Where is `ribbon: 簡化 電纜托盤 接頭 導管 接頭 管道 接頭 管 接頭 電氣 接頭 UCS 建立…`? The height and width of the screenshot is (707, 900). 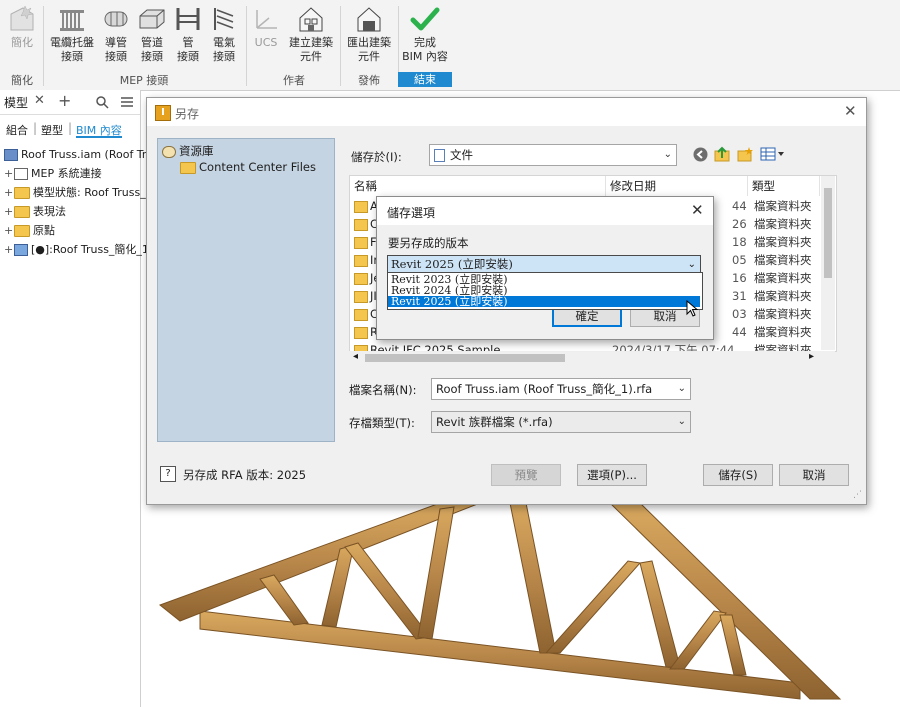 ribbon: 簡化 電纜托盤 接頭 導管 接頭 管道 接頭 管 接頭 電氣 接頭 UCS 建立… is located at coordinates (450, 45).